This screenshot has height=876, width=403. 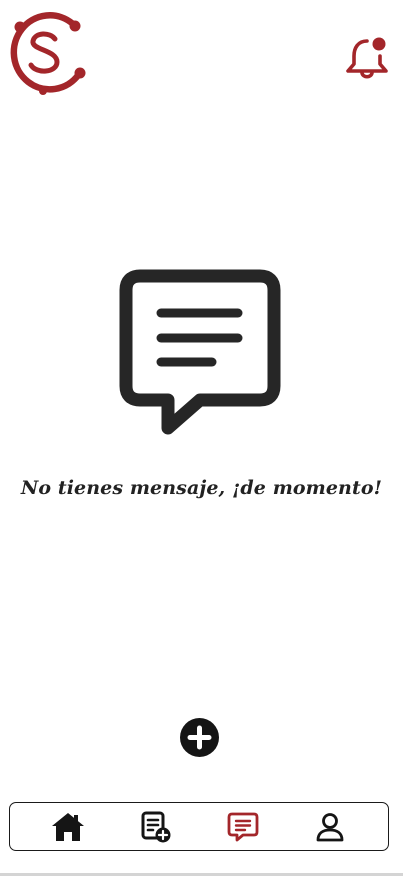 I want to click on nav-item-create-post, so click(x=155, y=827).